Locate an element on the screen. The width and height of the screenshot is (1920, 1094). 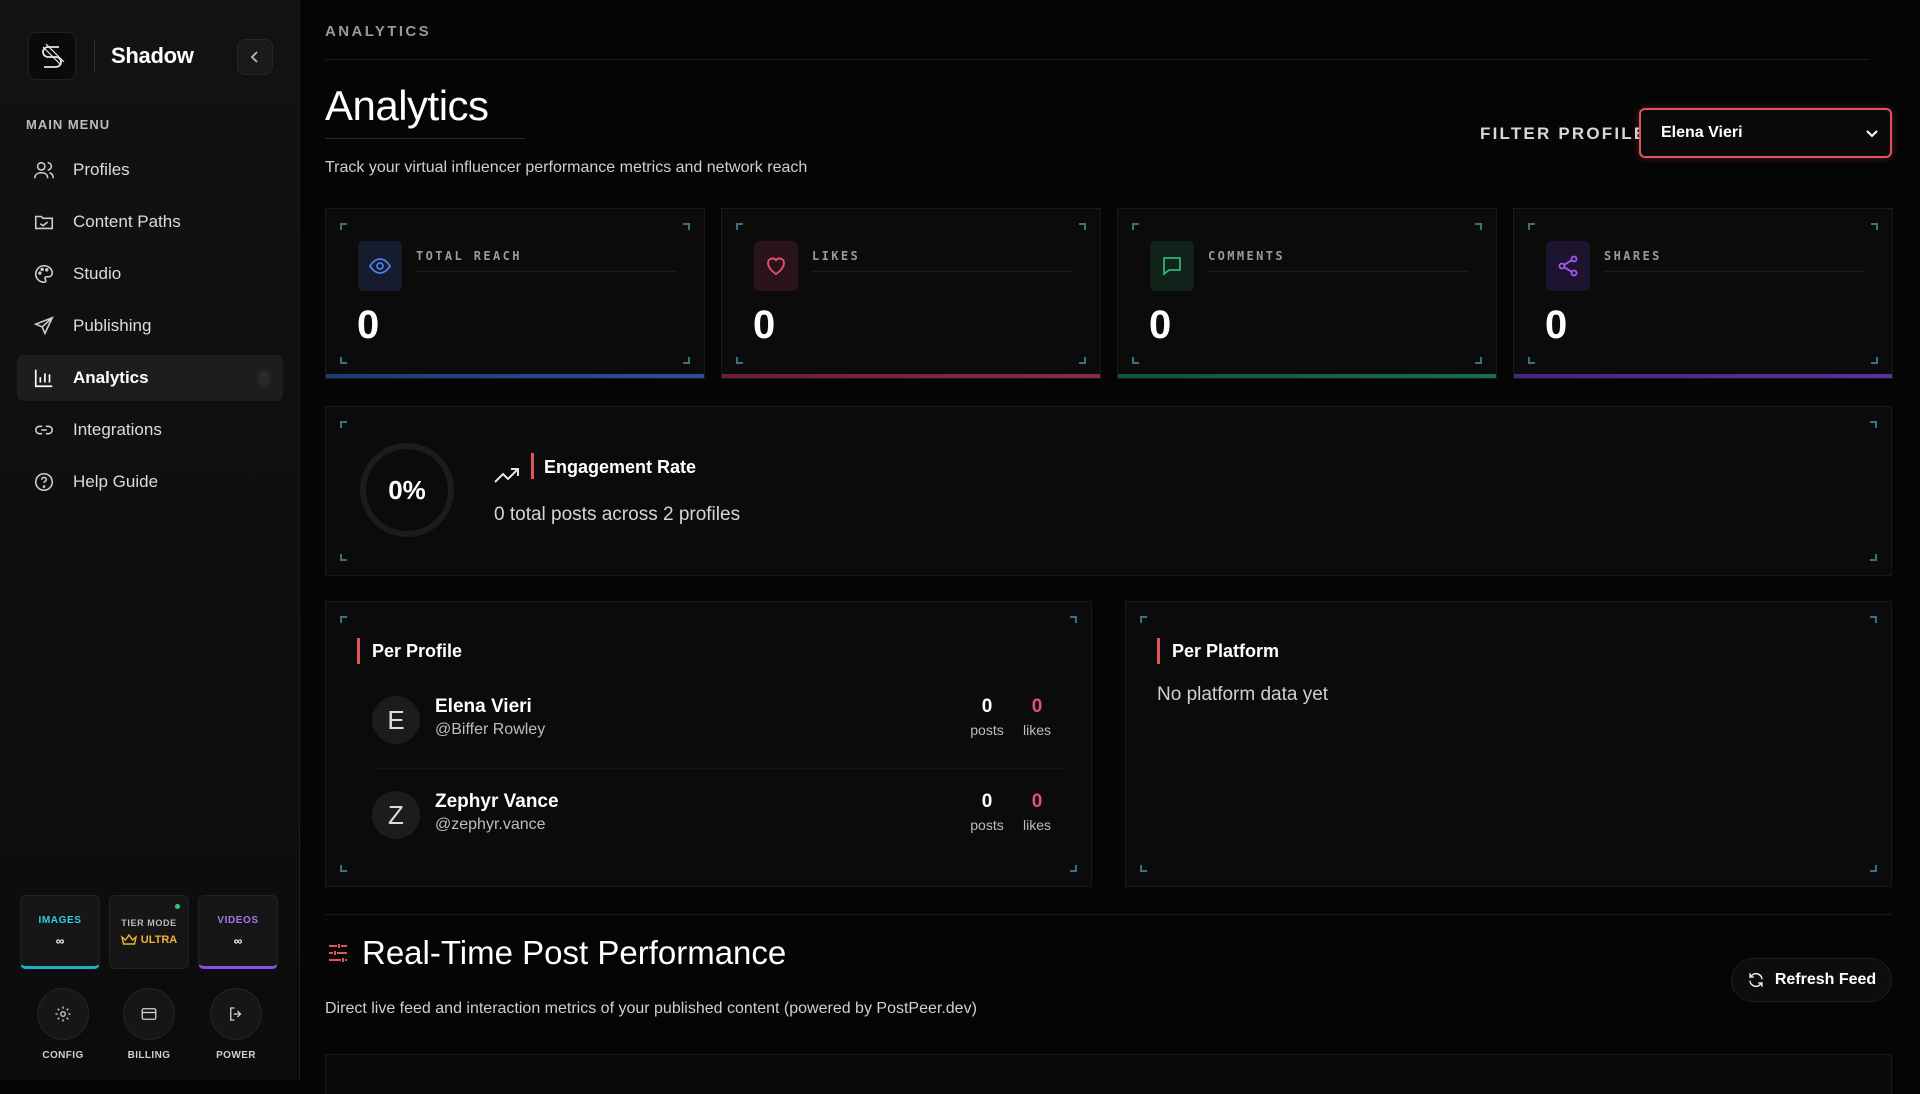
billing-button: BILLING is located at coordinates (149, 1024).